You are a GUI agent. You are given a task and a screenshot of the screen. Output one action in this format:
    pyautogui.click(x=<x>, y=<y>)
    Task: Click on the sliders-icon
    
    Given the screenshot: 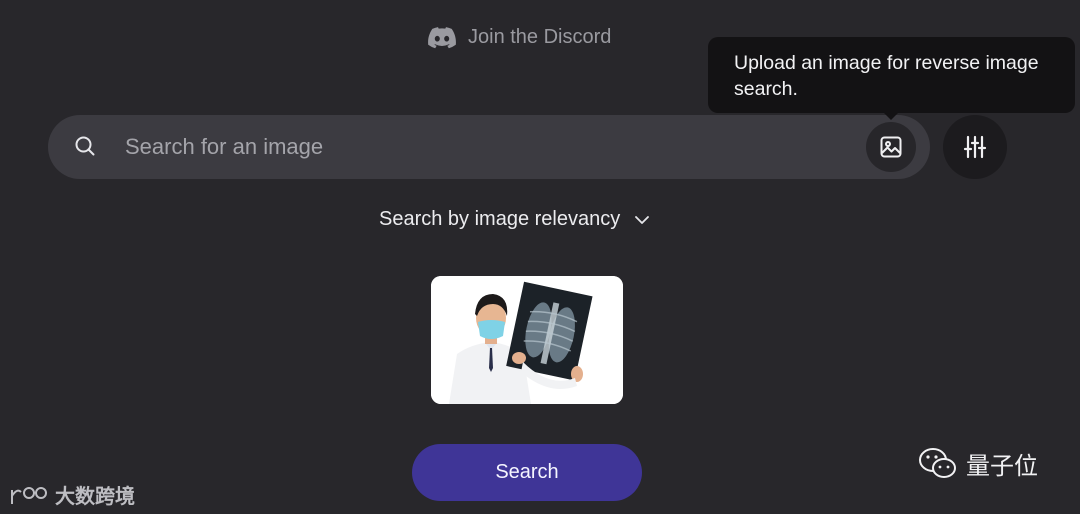 What is the action you would take?
    pyautogui.click(x=975, y=147)
    